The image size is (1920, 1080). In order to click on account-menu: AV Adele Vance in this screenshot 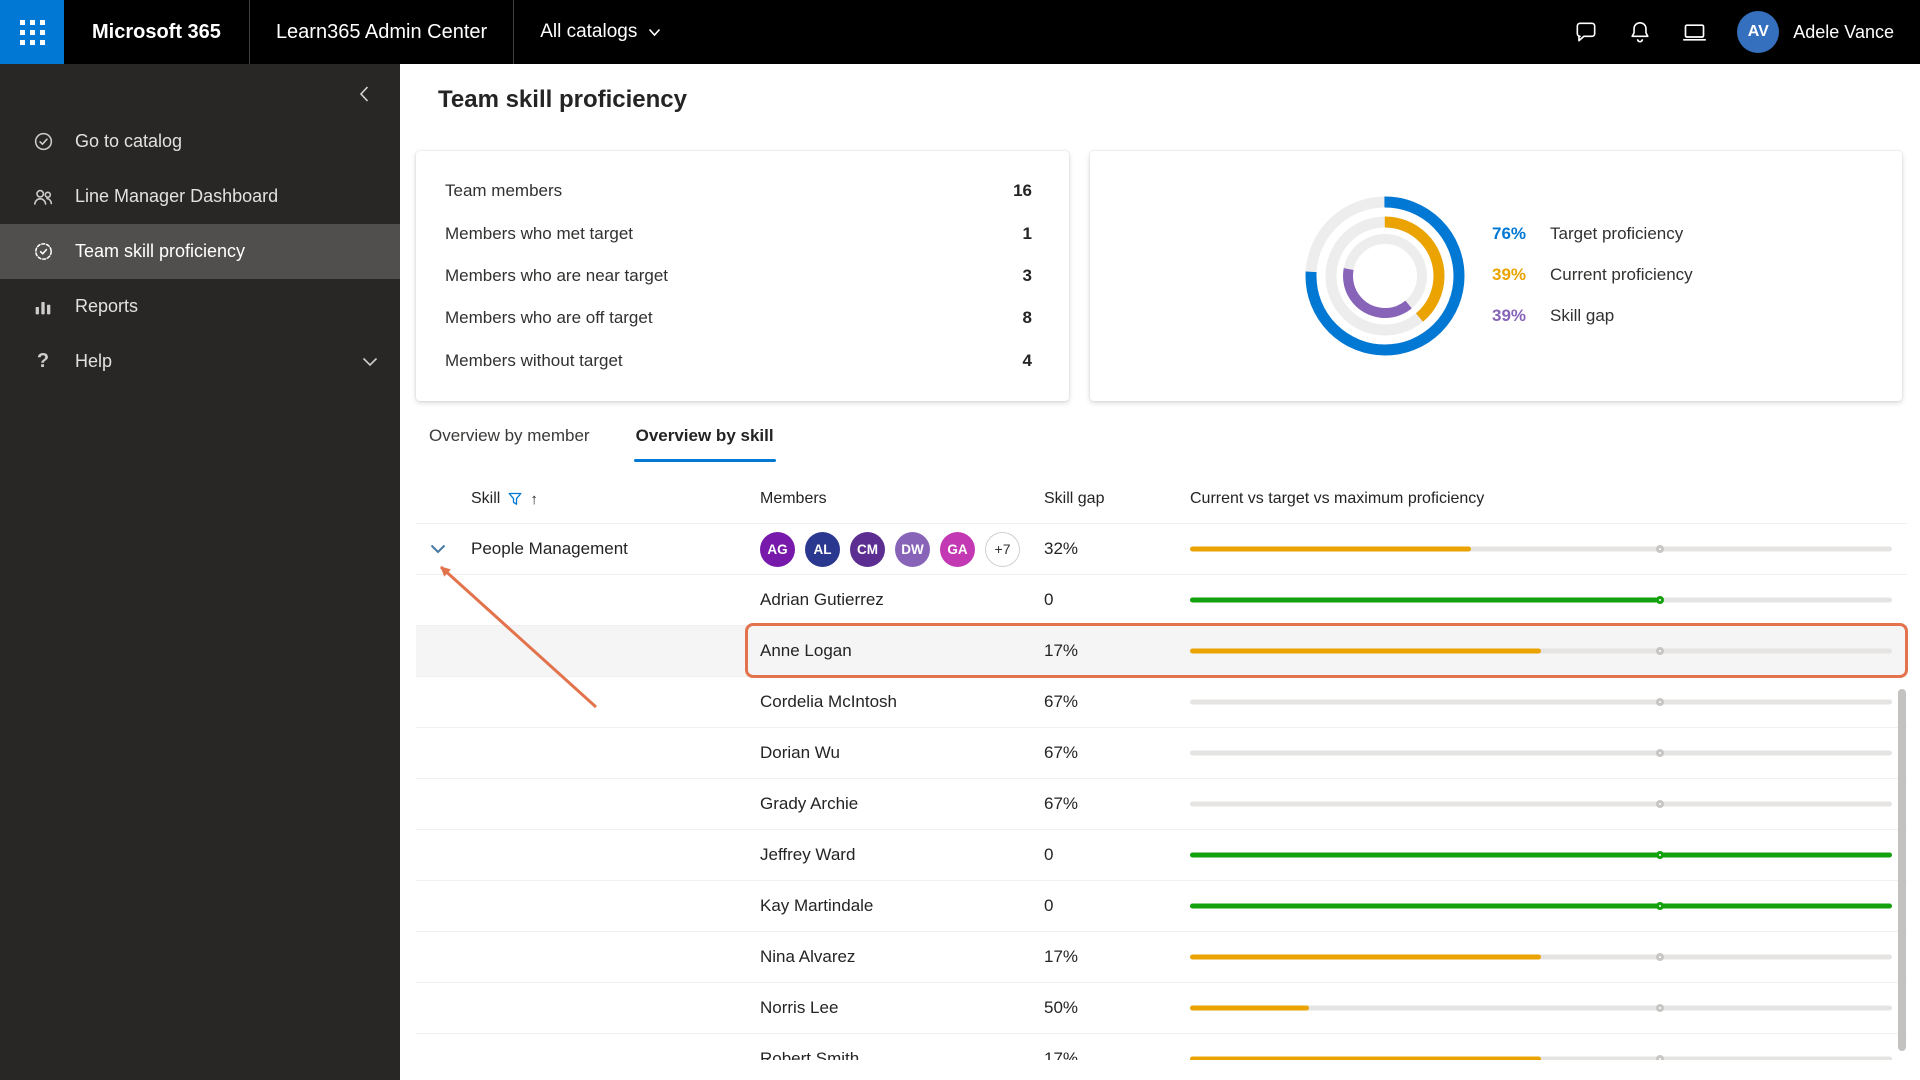, I will do `click(1820, 32)`.